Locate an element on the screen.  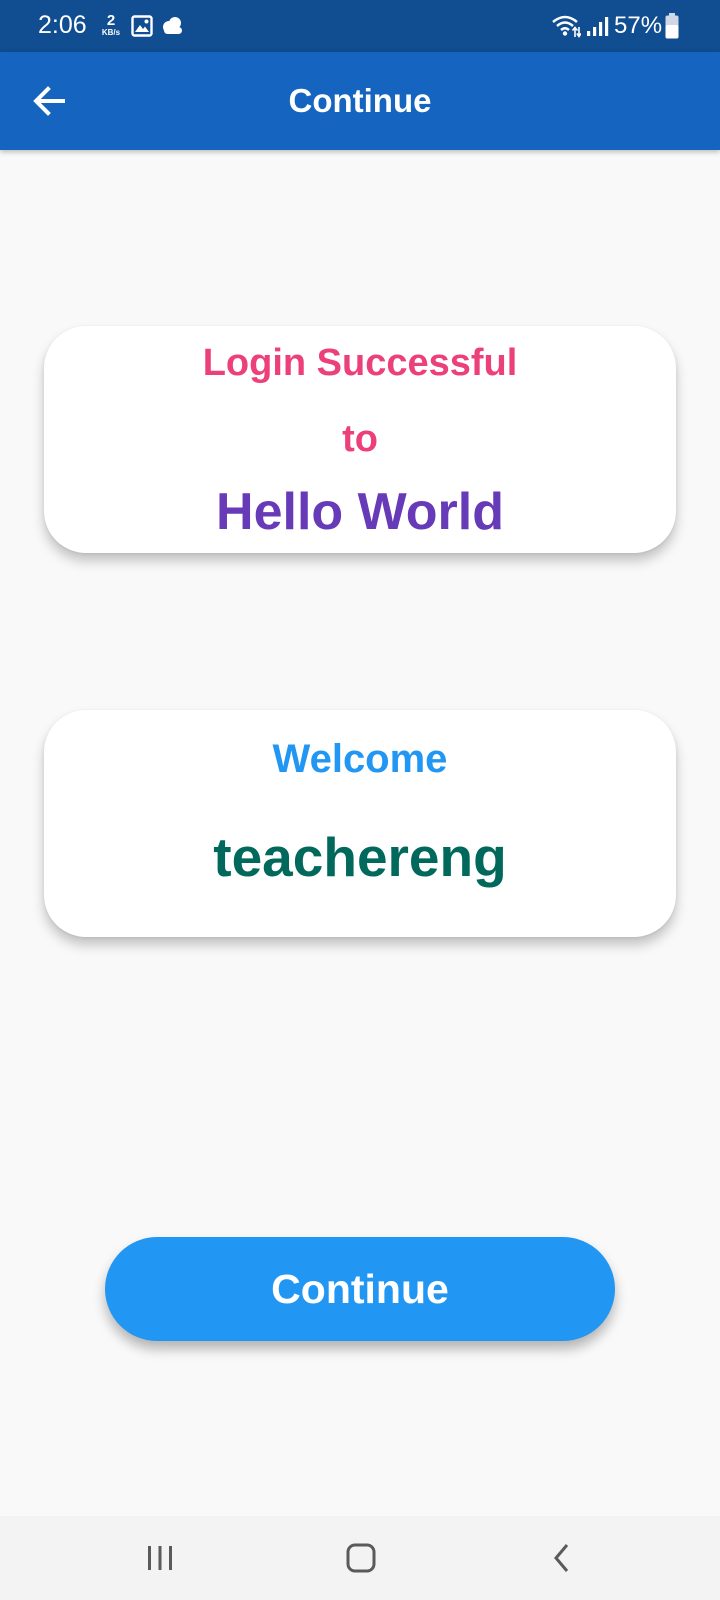
back-button is located at coordinates (50, 101).